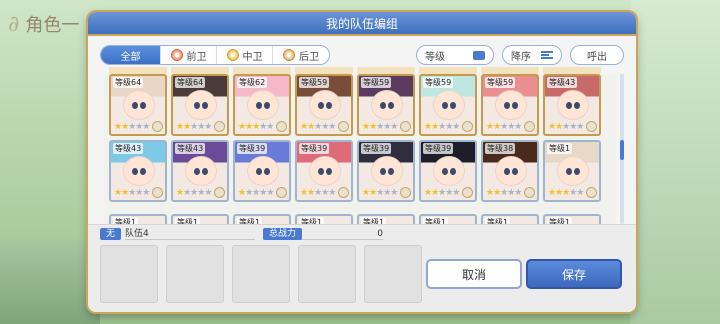 The height and width of the screenshot is (324, 720). Describe the element at coordinates (455, 55) in the screenshot. I see `level-filter-button: 等级` at that location.